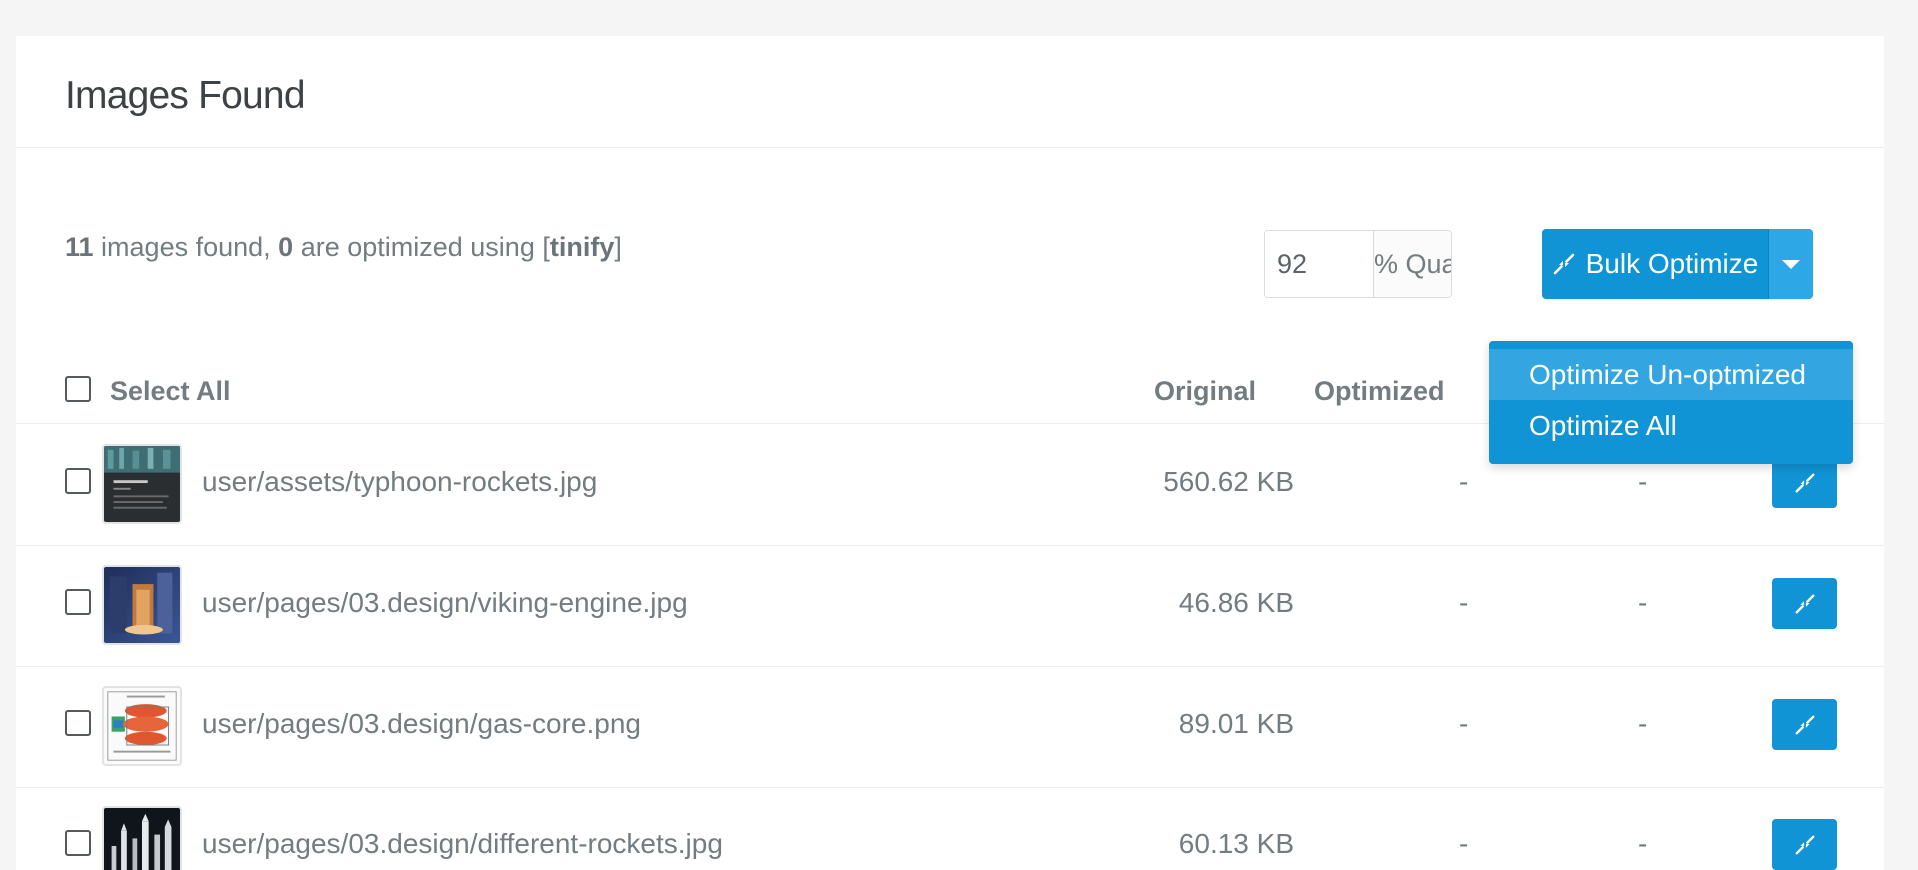  I want to click on original-size: 60.13 KB, so click(1236, 843).